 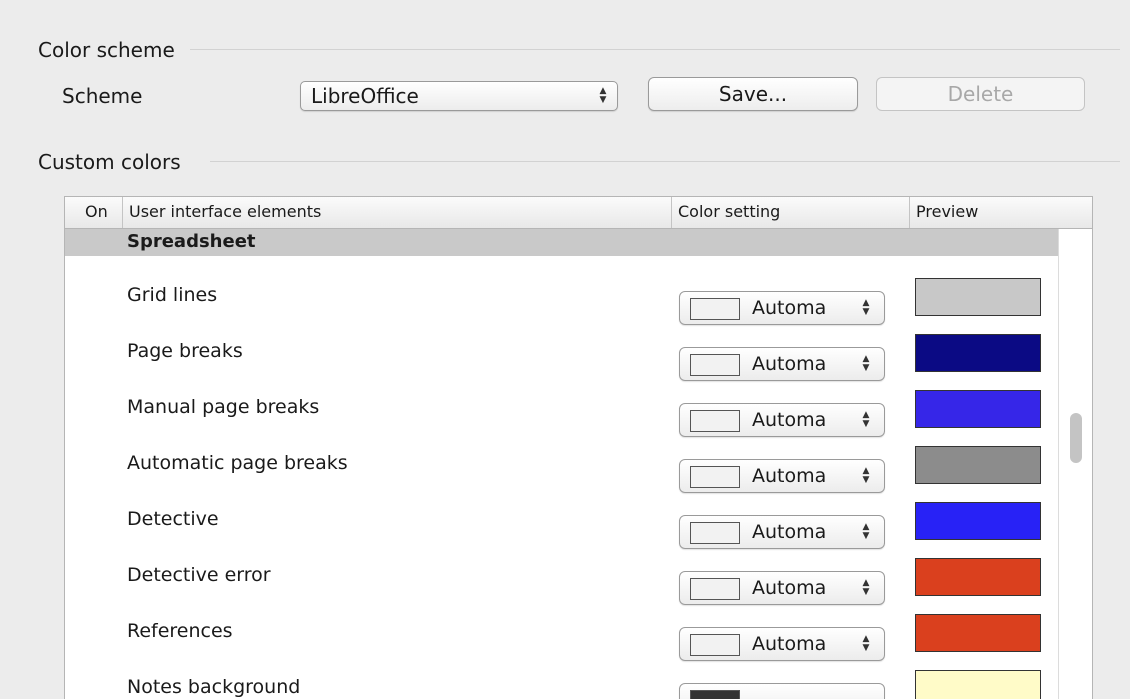 I want to click on column-header-on: On, so click(x=93, y=212).